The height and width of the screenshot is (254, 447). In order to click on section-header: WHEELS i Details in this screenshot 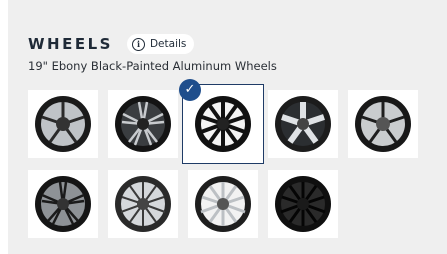, I will do `click(111, 44)`.